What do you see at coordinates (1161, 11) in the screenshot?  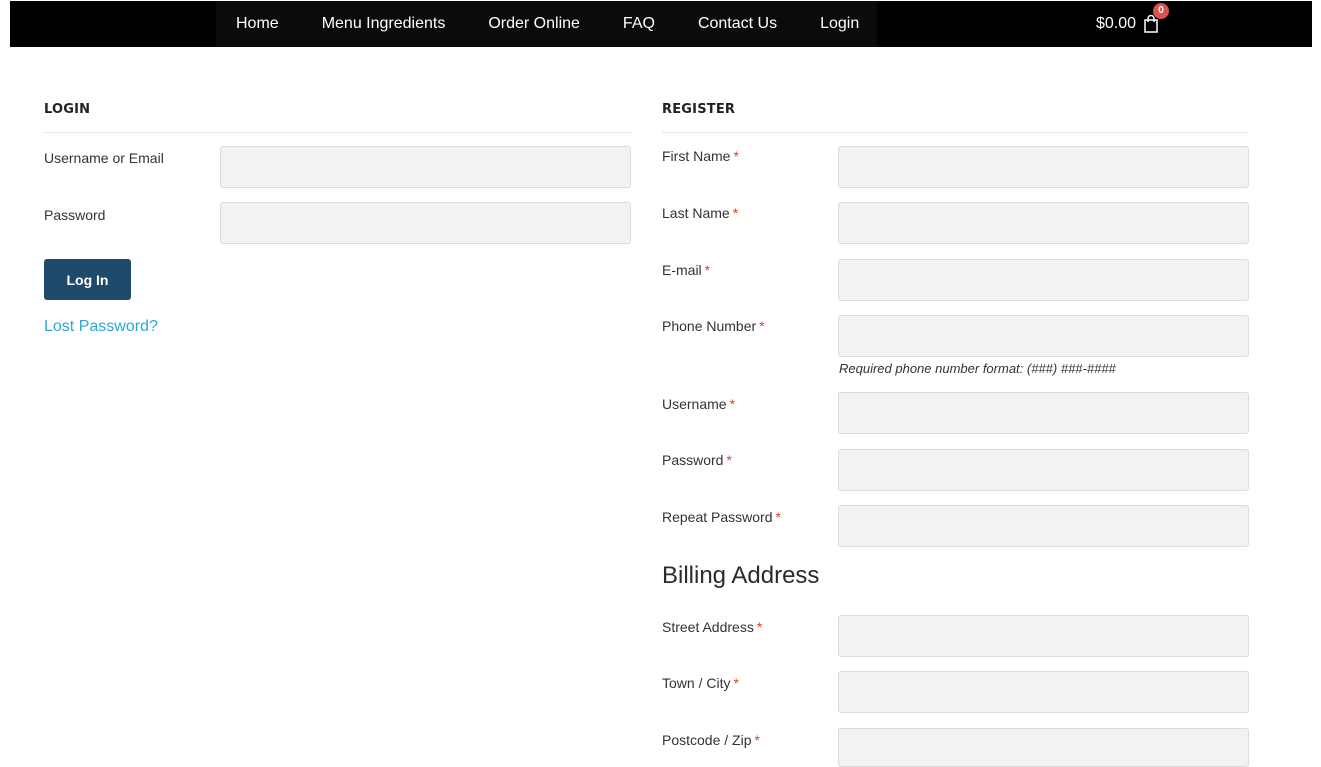 I see `cart-count-badge: 0` at bounding box center [1161, 11].